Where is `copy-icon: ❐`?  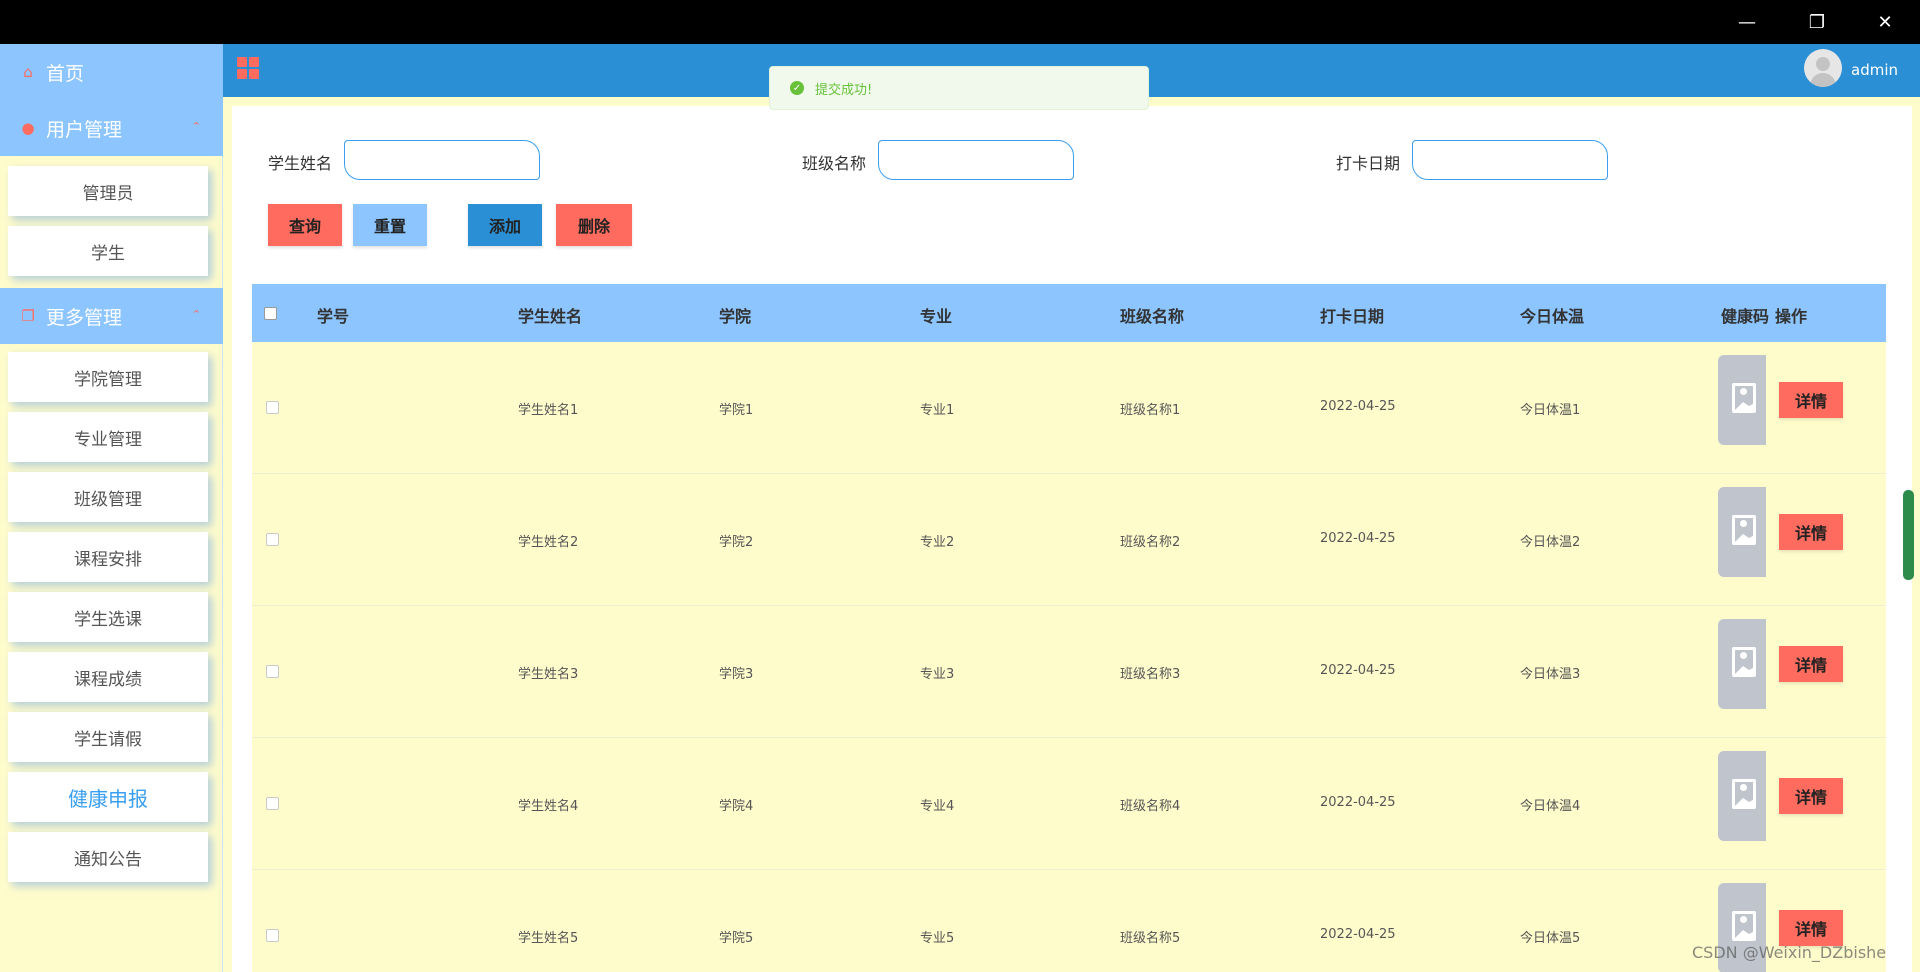
copy-icon: ❐ is located at coordinates (28, 316).